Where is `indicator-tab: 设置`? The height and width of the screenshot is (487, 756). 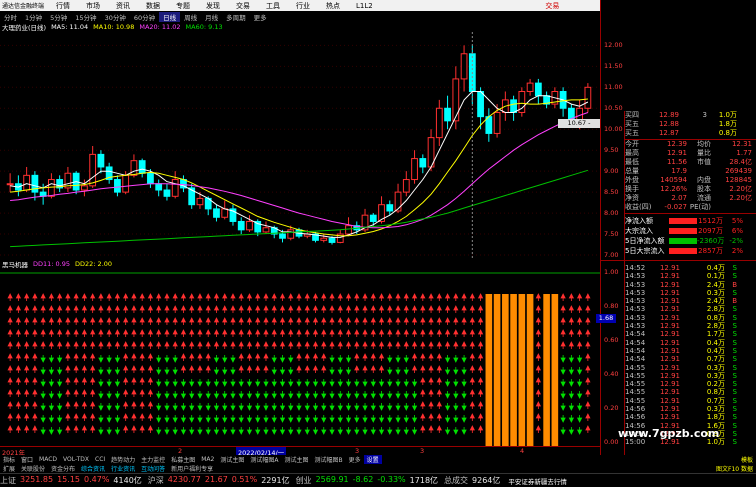 indicator-tab: 设置 is located at coordinates (372, 459).